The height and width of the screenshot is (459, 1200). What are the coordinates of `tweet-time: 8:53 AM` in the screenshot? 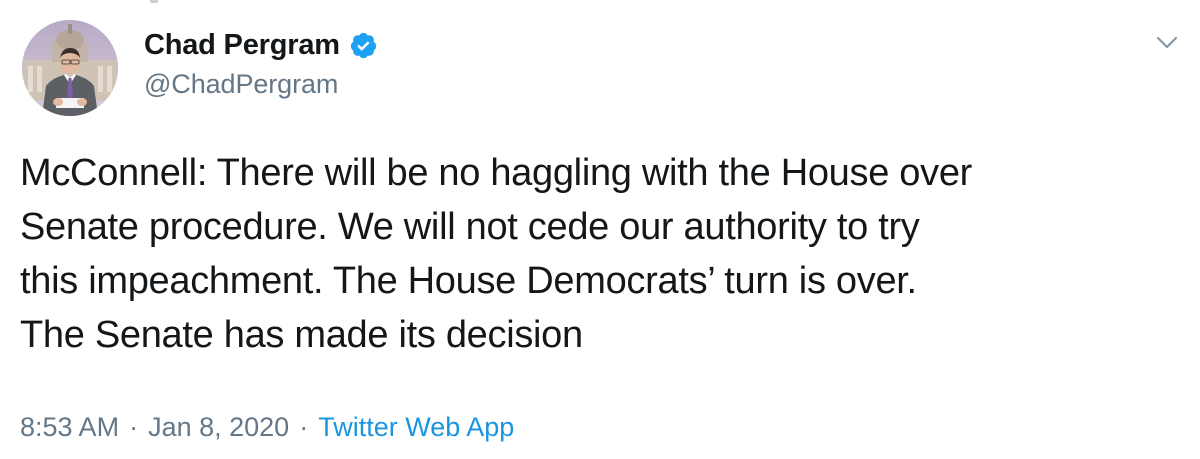 It's located at (69, 427).